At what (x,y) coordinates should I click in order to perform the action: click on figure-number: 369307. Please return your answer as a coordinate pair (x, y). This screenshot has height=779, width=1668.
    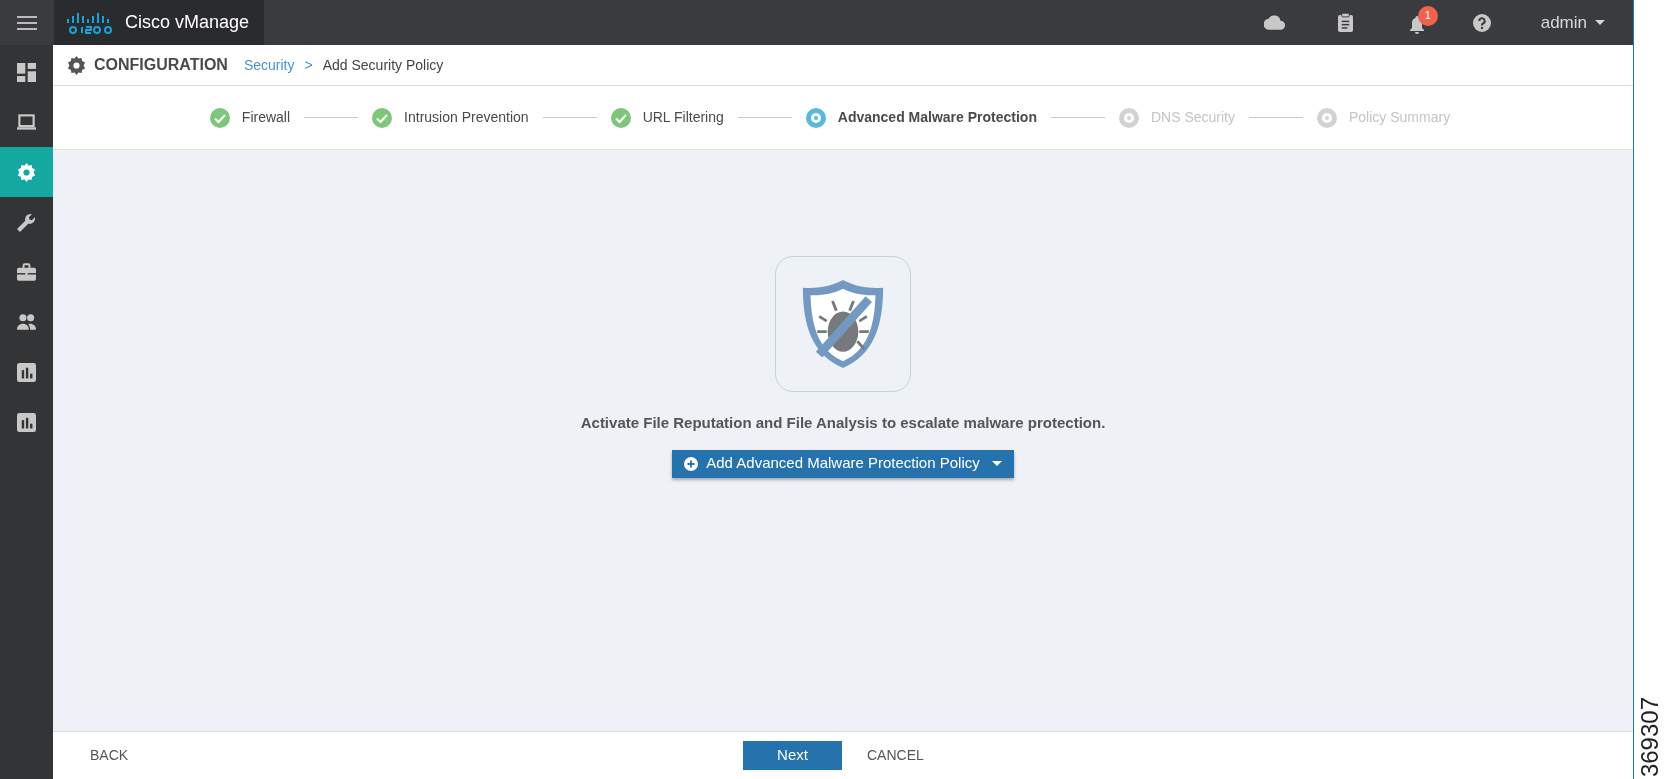
    Looking at the image, I should click on (1650, 736).